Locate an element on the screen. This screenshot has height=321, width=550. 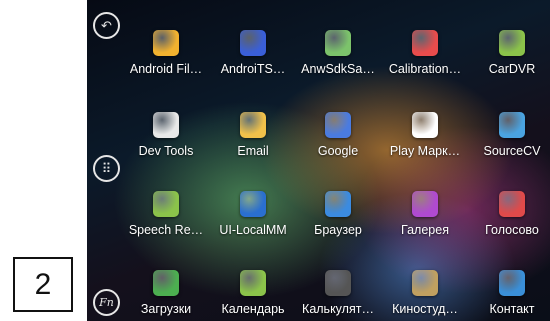
left-nav-bar: ↶ ⠿ Fn is located at coordinates (107, 160).